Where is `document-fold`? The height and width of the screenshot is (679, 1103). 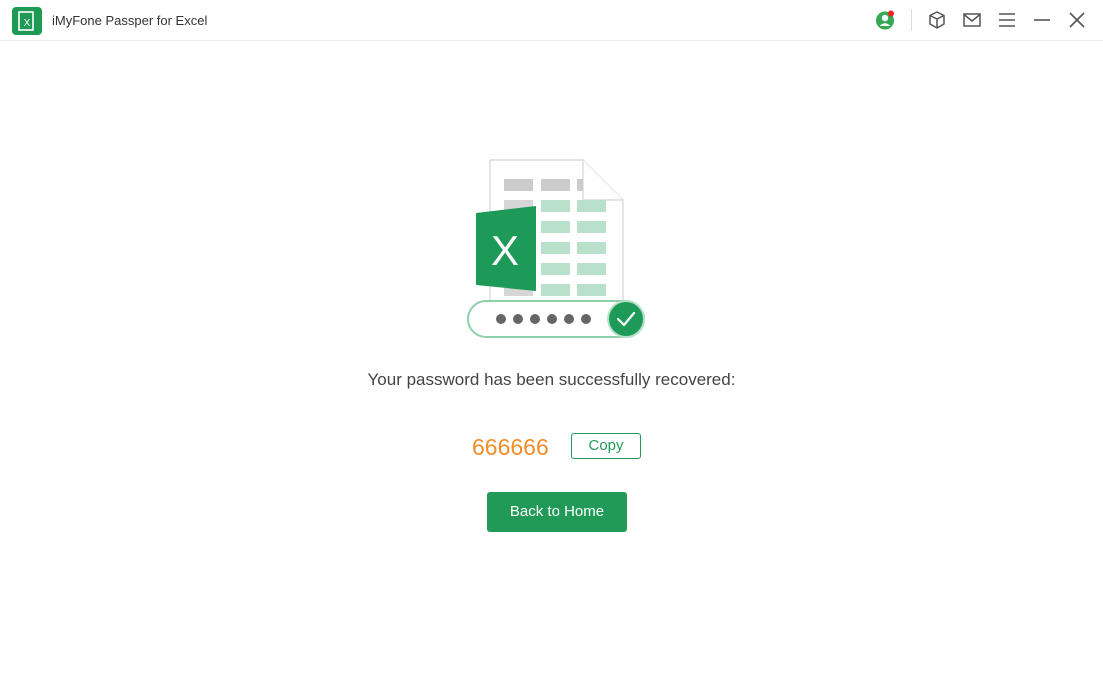
document-fold is located at coordinates (602, 180).